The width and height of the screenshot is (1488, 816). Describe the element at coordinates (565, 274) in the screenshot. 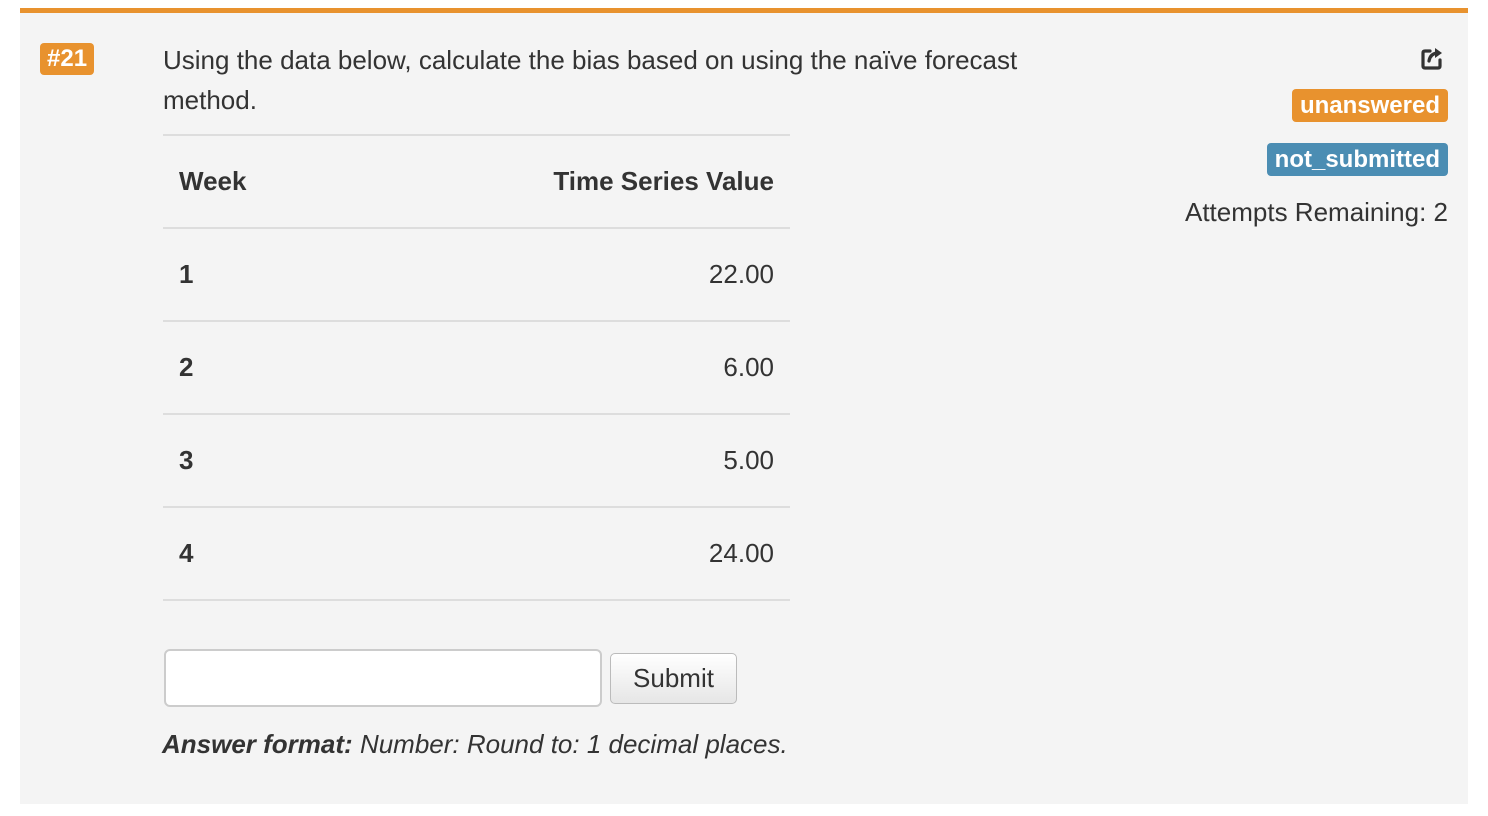

I see `value-cell: 22.00` at that location.